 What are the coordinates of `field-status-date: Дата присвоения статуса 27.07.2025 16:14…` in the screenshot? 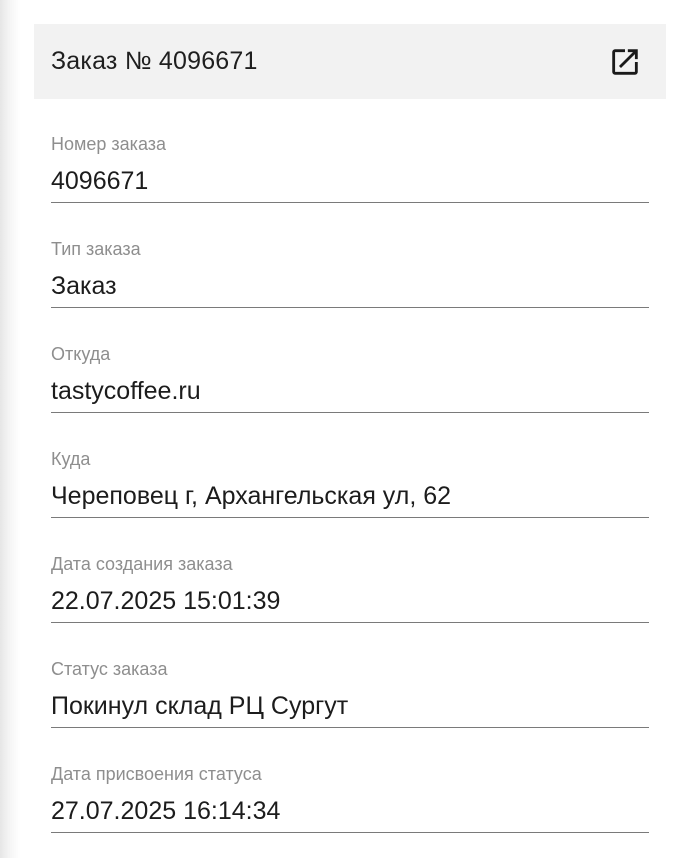 It's located at (350, 814).